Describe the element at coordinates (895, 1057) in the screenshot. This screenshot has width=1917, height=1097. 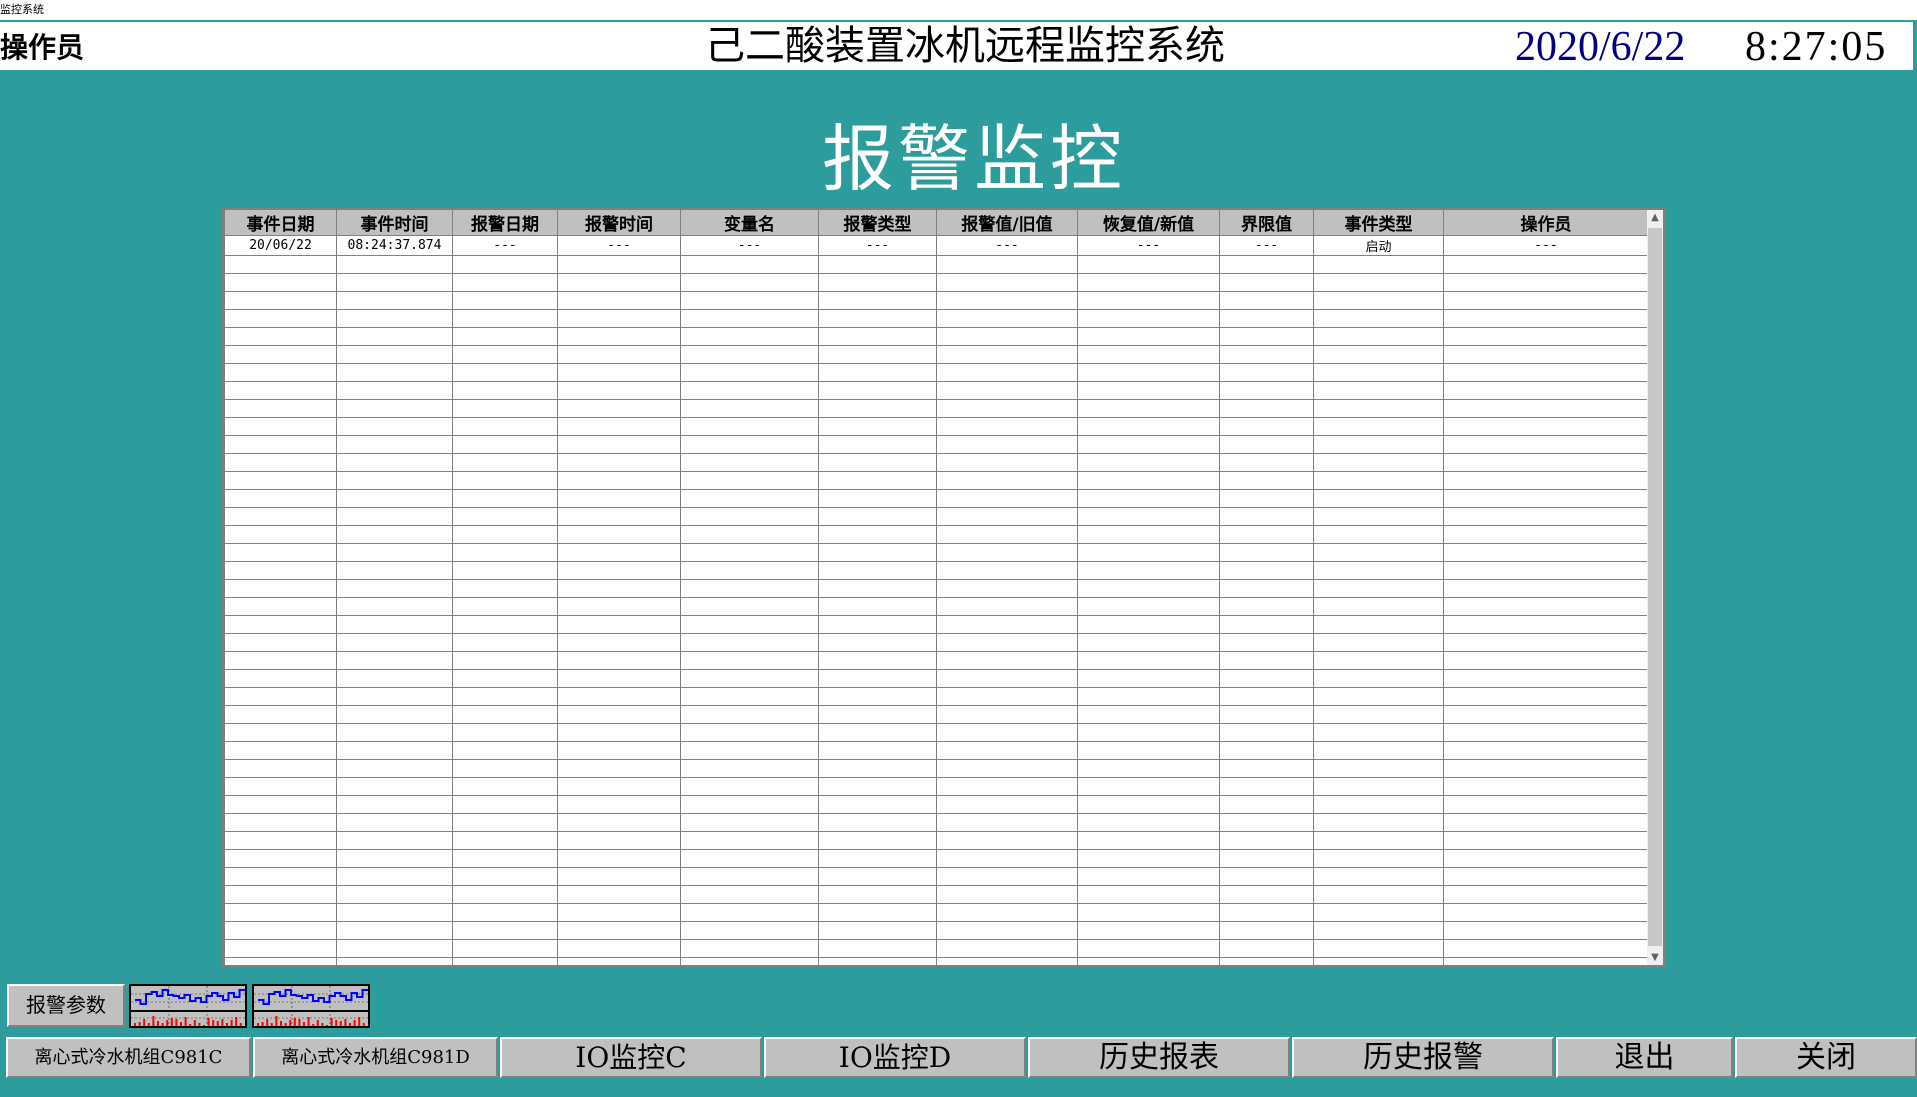
I see `io-monitor-d-button: IO监控D` at that location.